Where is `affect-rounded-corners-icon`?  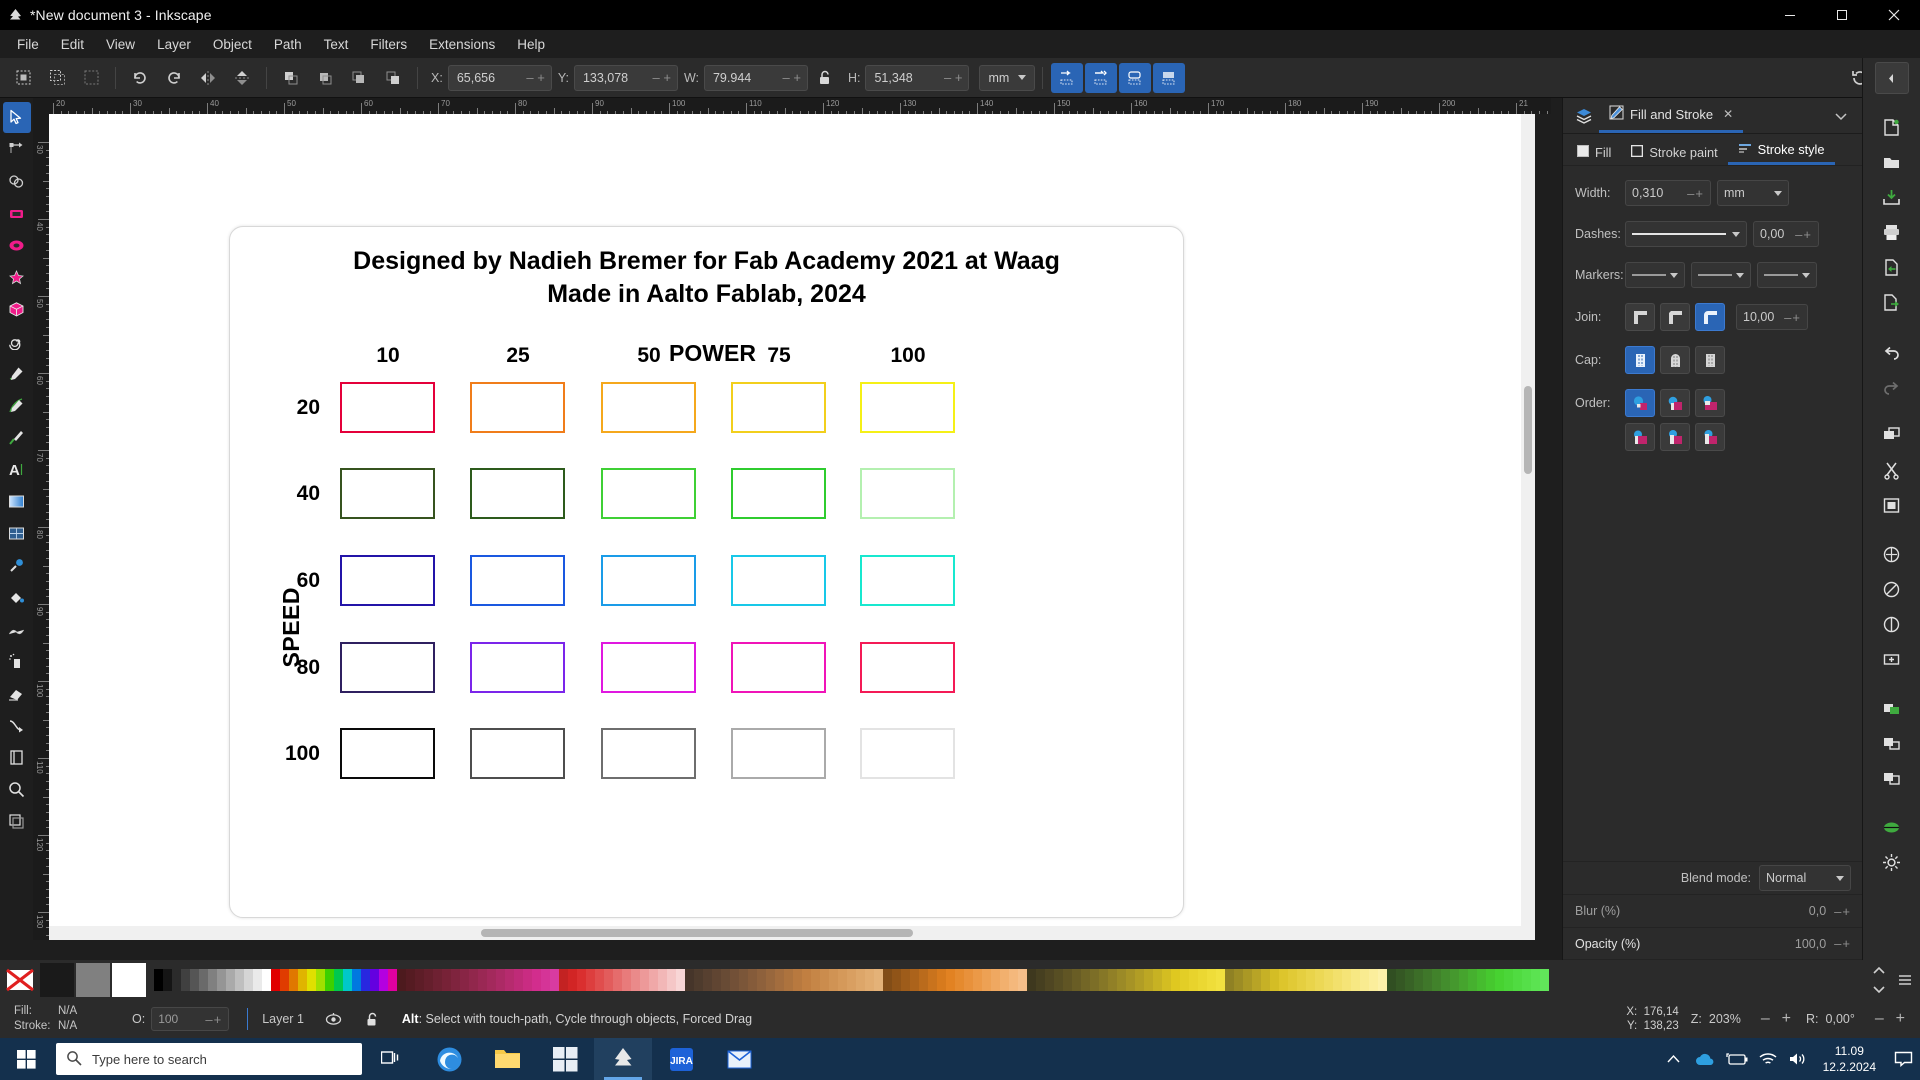 affect-rounded-corners-icon is located at coordinates (1135, 77).